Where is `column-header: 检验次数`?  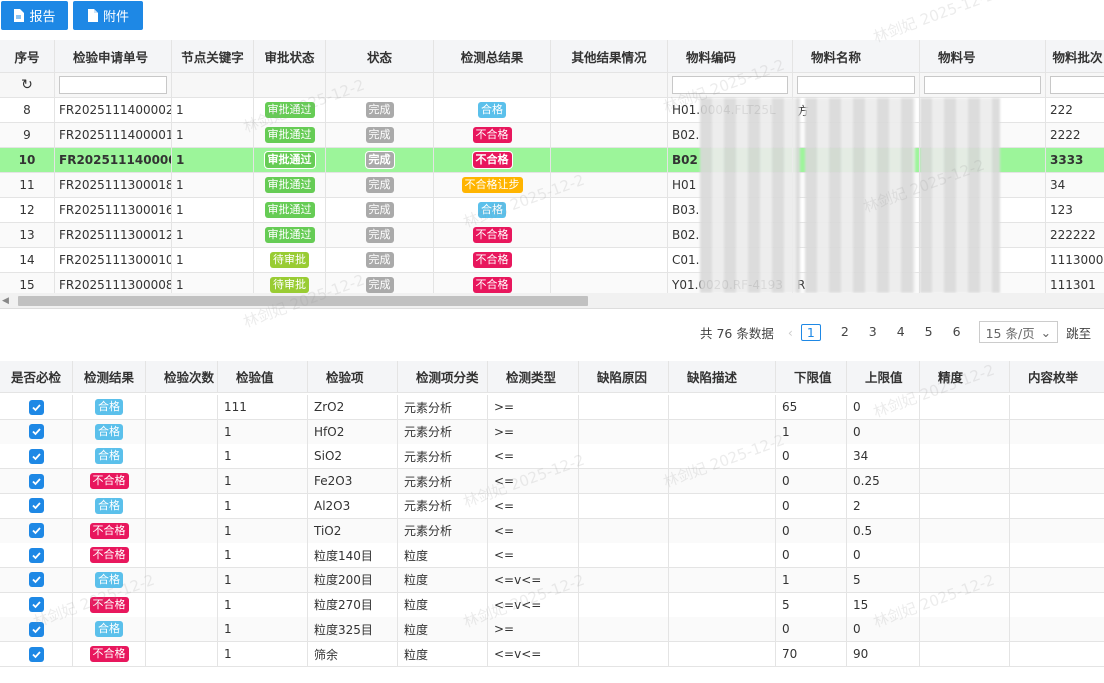 column-header: 检验次数 is located at coordinates (182, 377).